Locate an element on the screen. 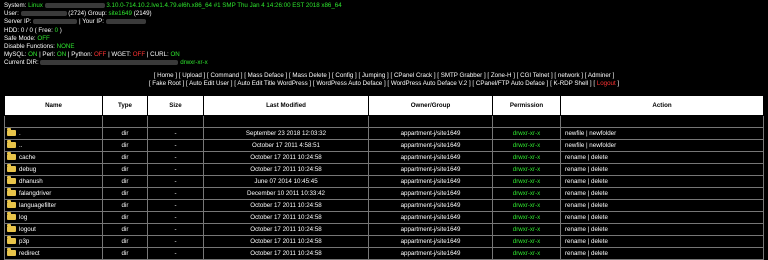 The height and width of the screenshot is (260, 768). safe-mode-value: OFF is located at coordinates (43, 38).